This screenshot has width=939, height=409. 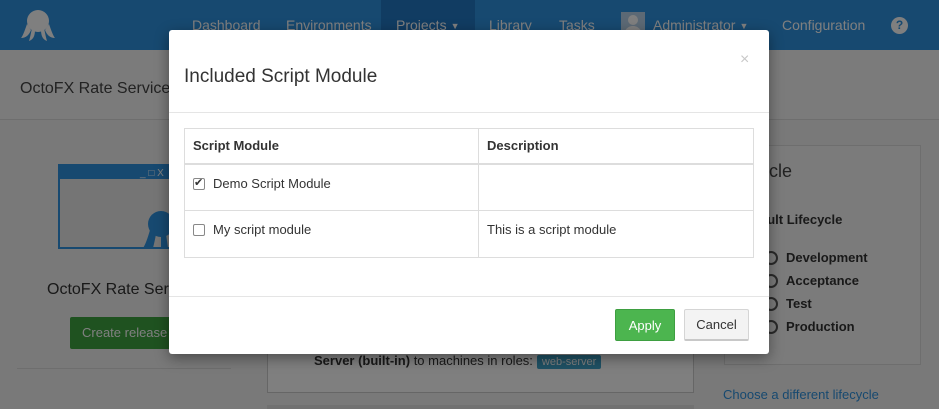 I want to click on close-icon: ×, so click(x=744, y=60).